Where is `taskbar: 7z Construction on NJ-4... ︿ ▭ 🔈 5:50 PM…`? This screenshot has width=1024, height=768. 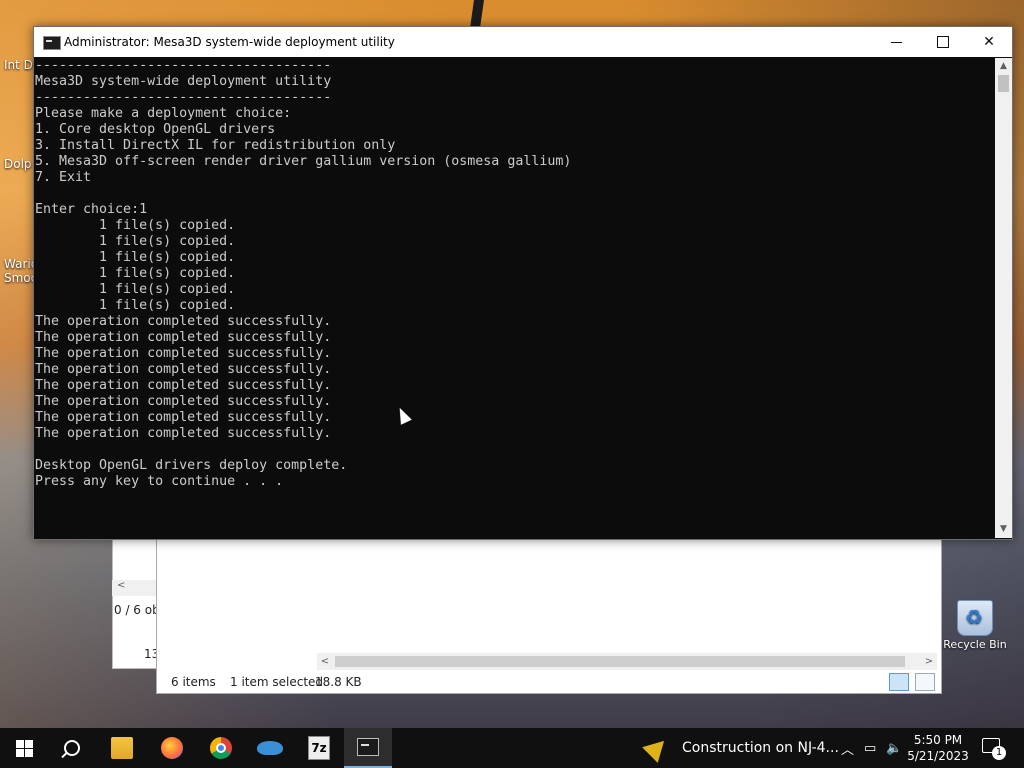 taskbar: 7z Construction on NJ-4... ︿ ▭ 🔈 5:50 PM… is located at coordinates (512, 748).